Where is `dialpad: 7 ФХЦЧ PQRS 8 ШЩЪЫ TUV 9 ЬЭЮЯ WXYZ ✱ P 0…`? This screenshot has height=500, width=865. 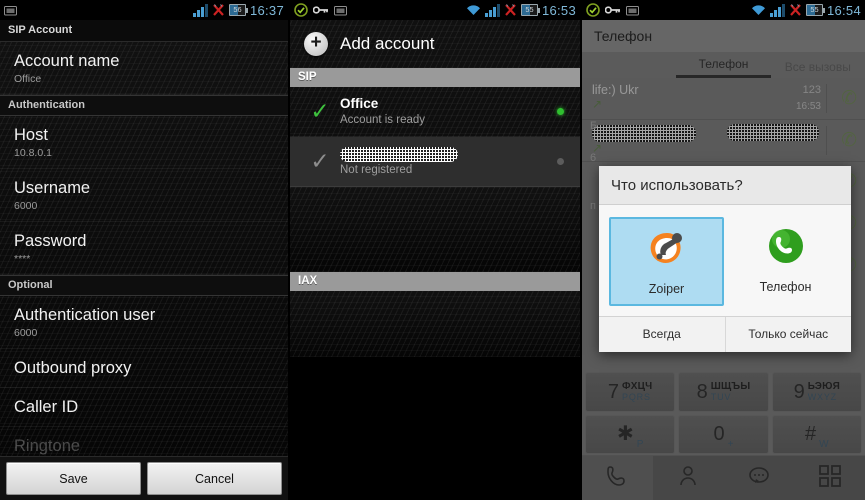
dialpad: 7 ФХЦЧ PQRS 8 ШЩЪЫ TUV 9 ЬЭЮЯ WXYZ ✱ P 0… is located at coordinates (723, 413).